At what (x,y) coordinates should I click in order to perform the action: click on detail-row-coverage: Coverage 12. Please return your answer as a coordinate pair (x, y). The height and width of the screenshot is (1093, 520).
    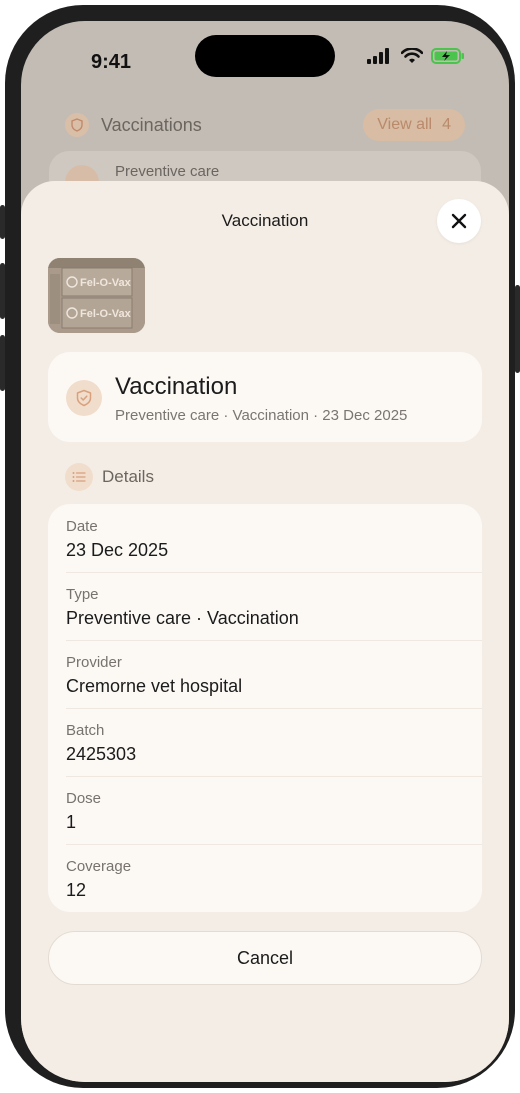
    Looking at the image, I should click on (265, 878).